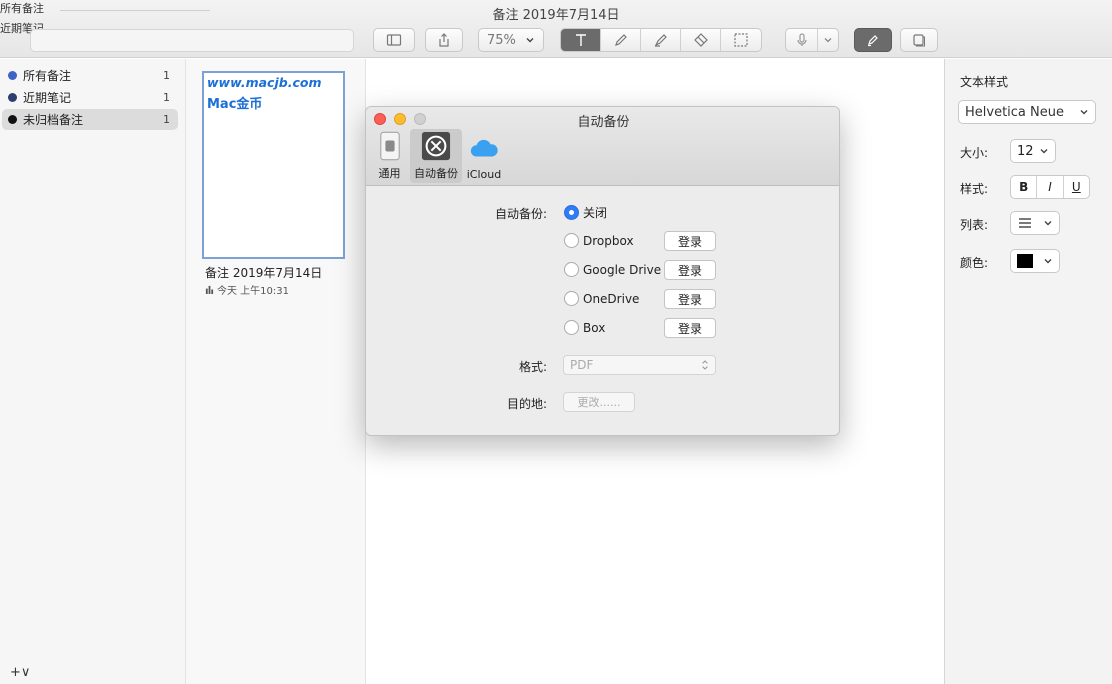 The height and width of the screenshot is (684, 1112). Describe the element at coordinates (622, 269) in the screenshot. I see `radio-label: Google Drive` at that location.